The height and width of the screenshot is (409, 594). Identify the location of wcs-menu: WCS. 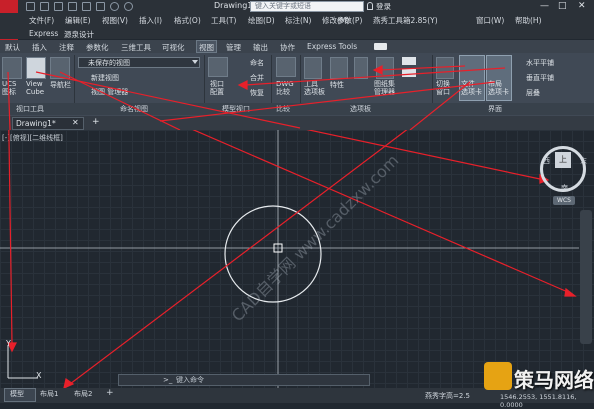
(564, 200).